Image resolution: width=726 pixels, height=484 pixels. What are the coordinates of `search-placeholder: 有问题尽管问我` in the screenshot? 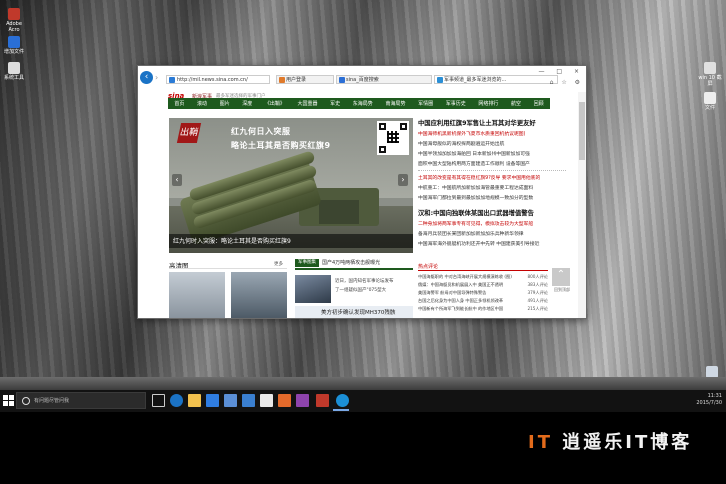 It's located at (52, 401).